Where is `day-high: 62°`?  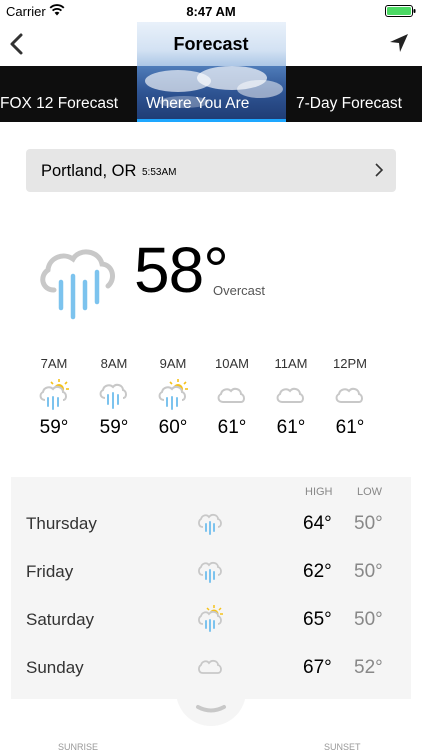
day-high: 62° is located at coordinates (317, 571).